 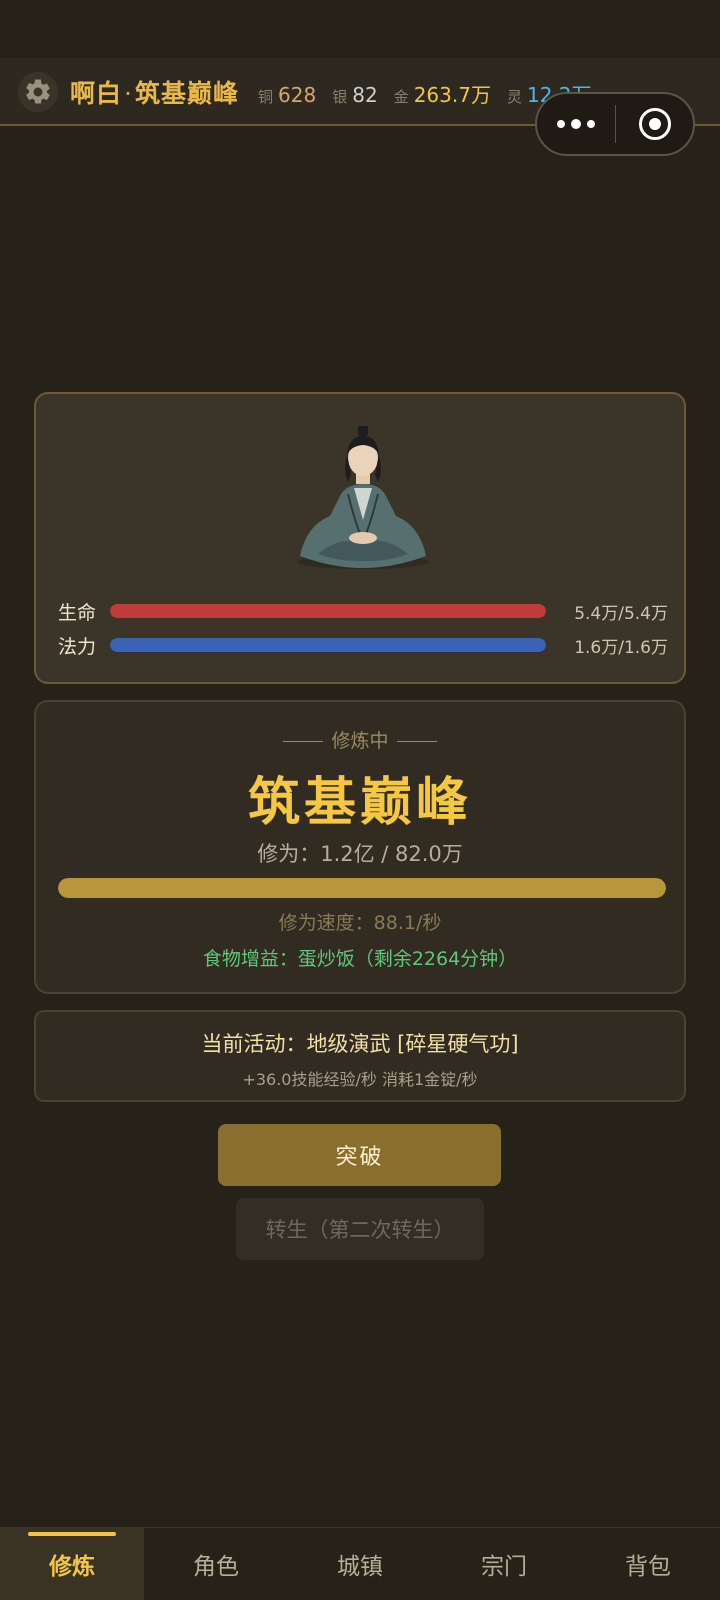 I want to click on currency-silver: 银 82, so click(x=354, y=95).